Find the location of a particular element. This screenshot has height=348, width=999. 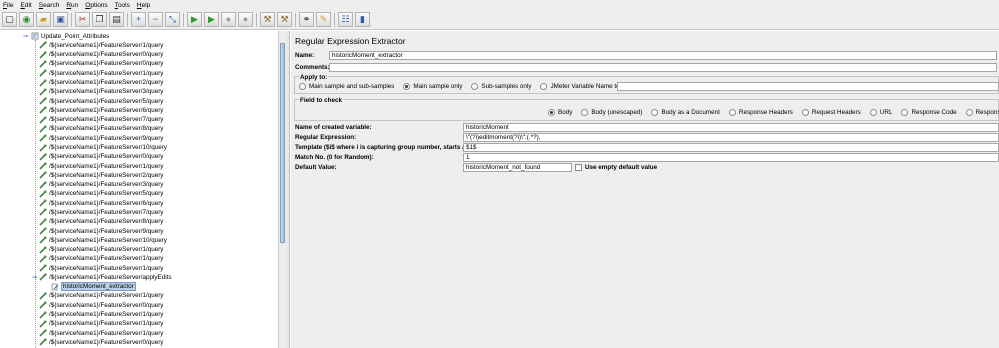

templates-button: ◉ is located at coordinates (26, 19).